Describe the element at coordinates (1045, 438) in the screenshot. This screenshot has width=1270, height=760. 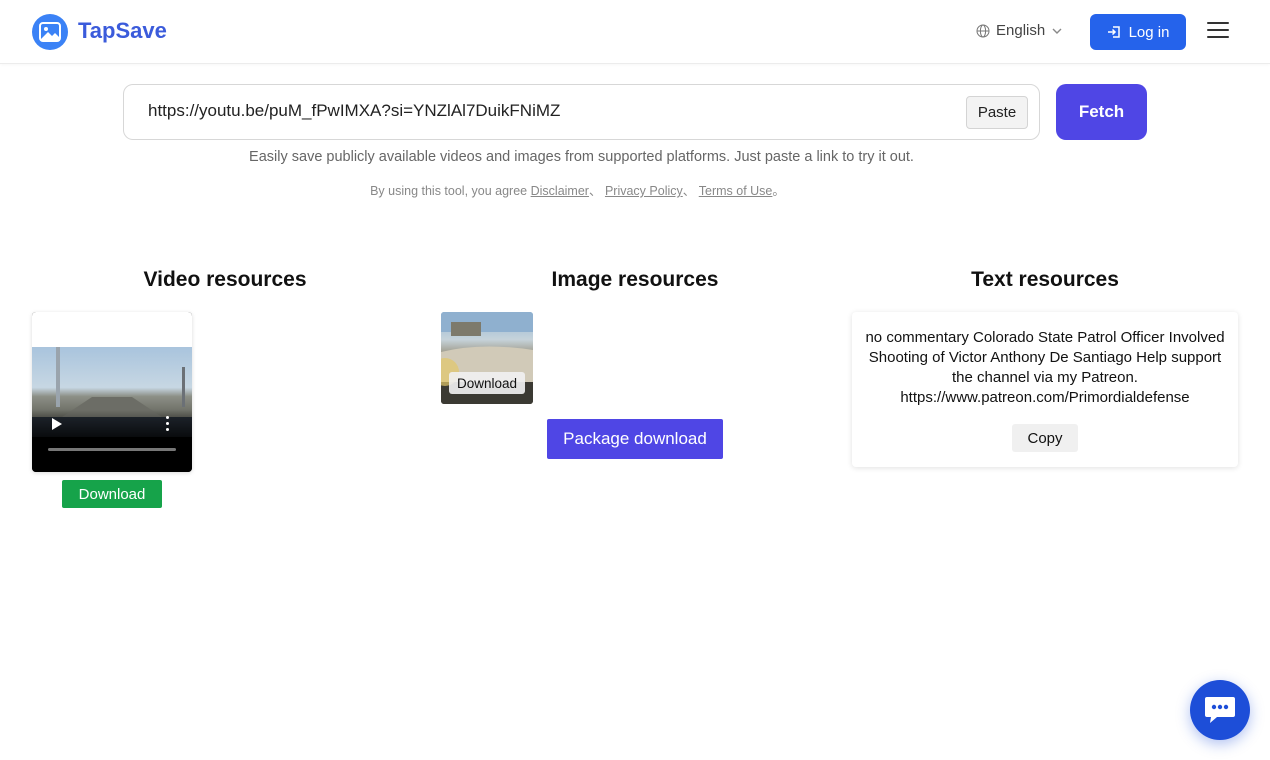
I see `copy-button: Copy` at that location.